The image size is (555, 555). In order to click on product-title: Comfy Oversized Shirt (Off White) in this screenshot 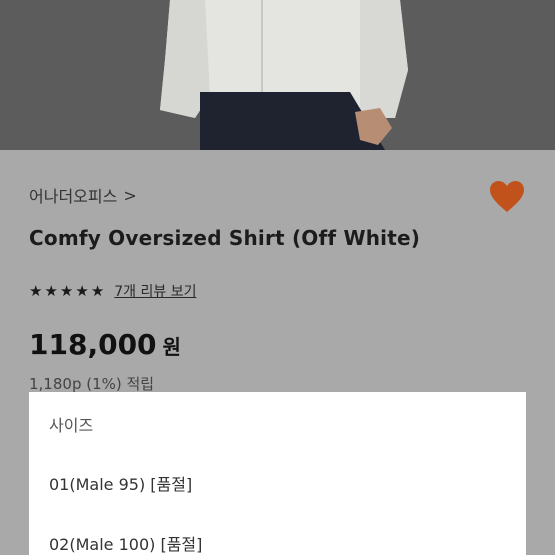, I will do `click(225, 238)`.